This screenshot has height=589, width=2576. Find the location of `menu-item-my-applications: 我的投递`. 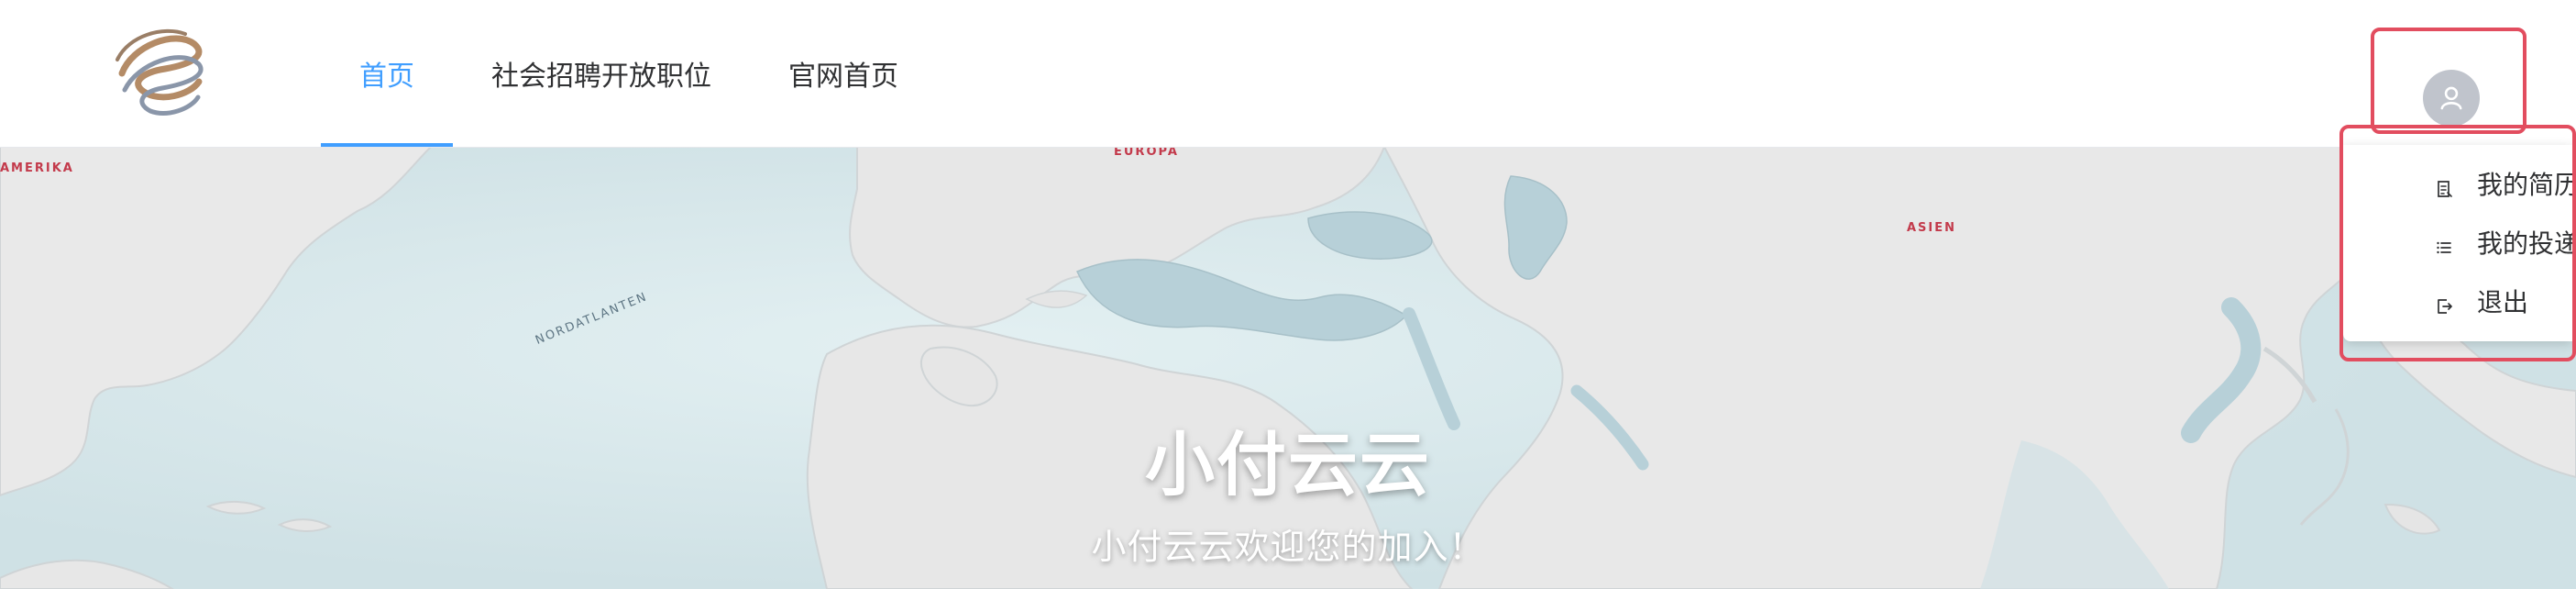

menu-item-my-applications: 我的投递 is located at coordinates (2457, 242).